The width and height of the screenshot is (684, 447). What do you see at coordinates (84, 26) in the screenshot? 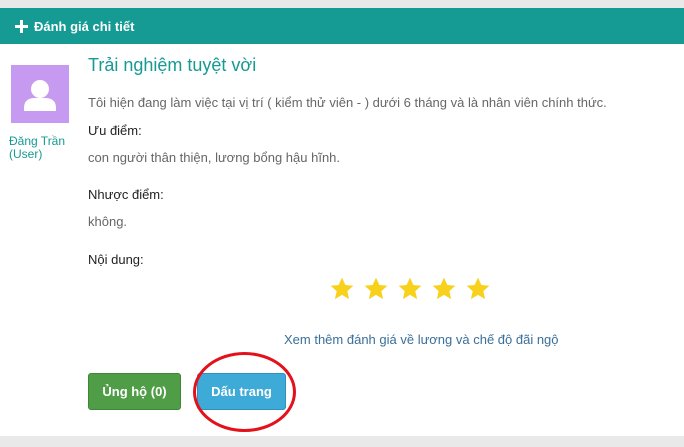
I see `header-title: Đánh giá chi tiết` at bounding box center [84, 26].